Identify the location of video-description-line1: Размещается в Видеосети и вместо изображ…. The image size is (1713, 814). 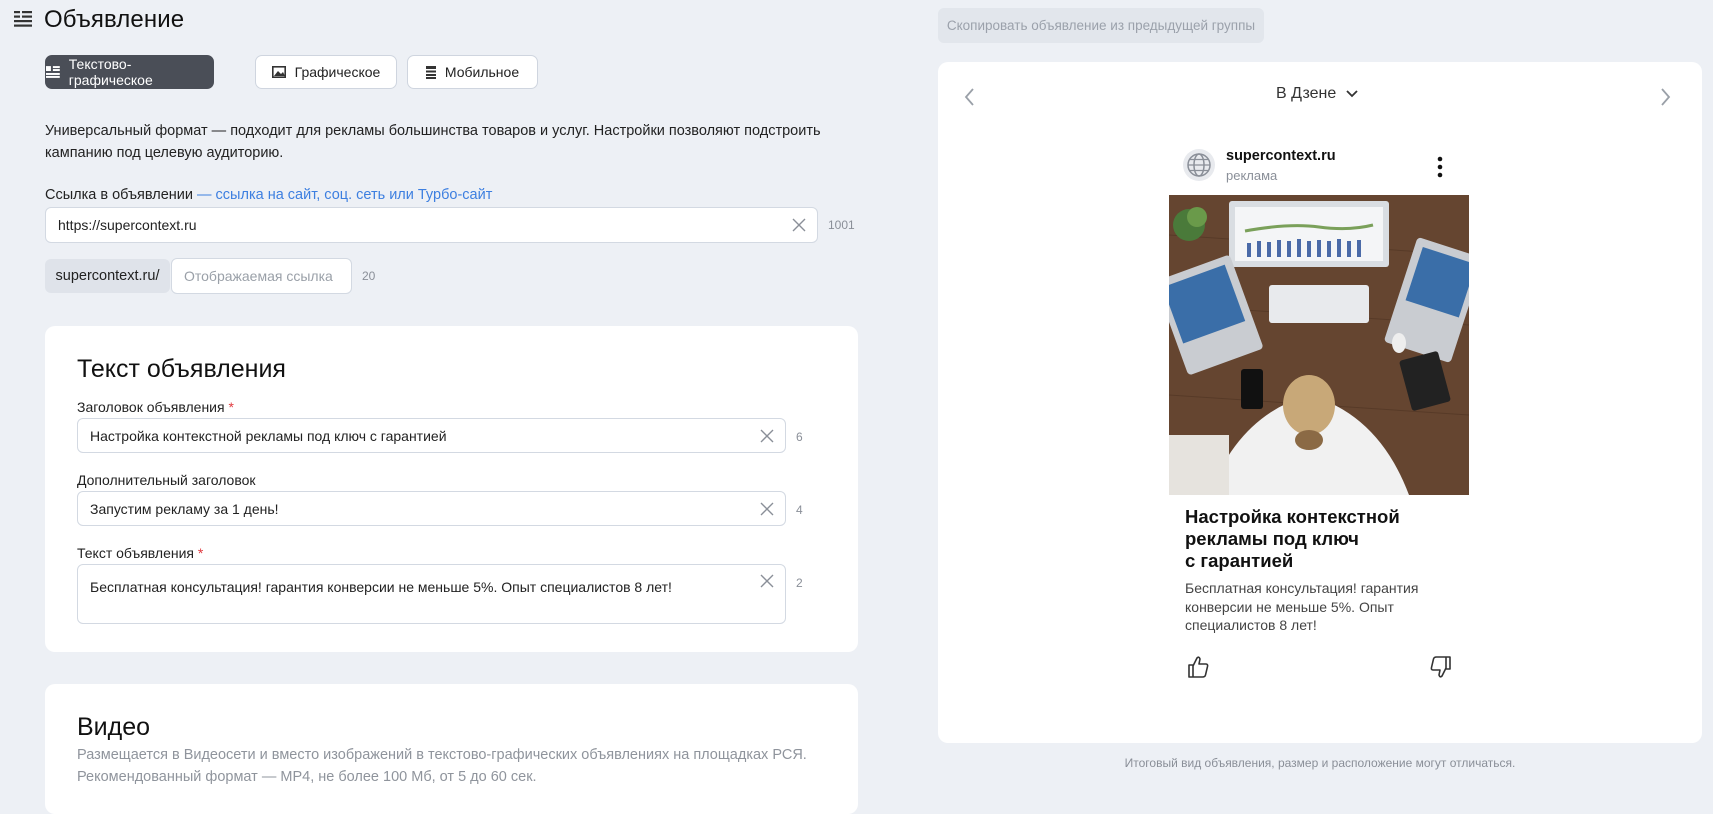
(442, 755).